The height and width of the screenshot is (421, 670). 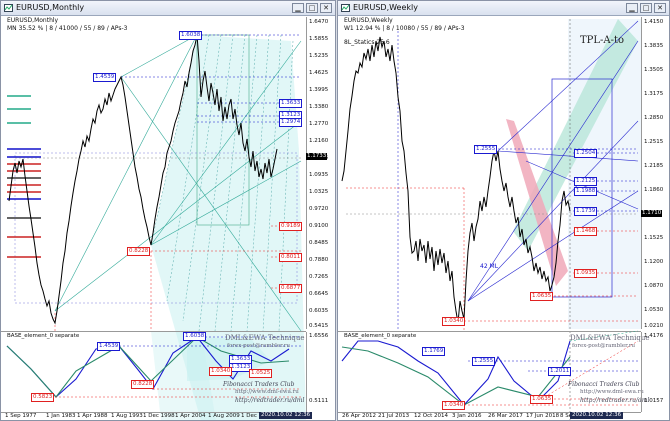 What do you see at coordinates (484, 361) in the screenshot?
I see `sub-level-label: 1.2555` at bounding box center [484, 361].